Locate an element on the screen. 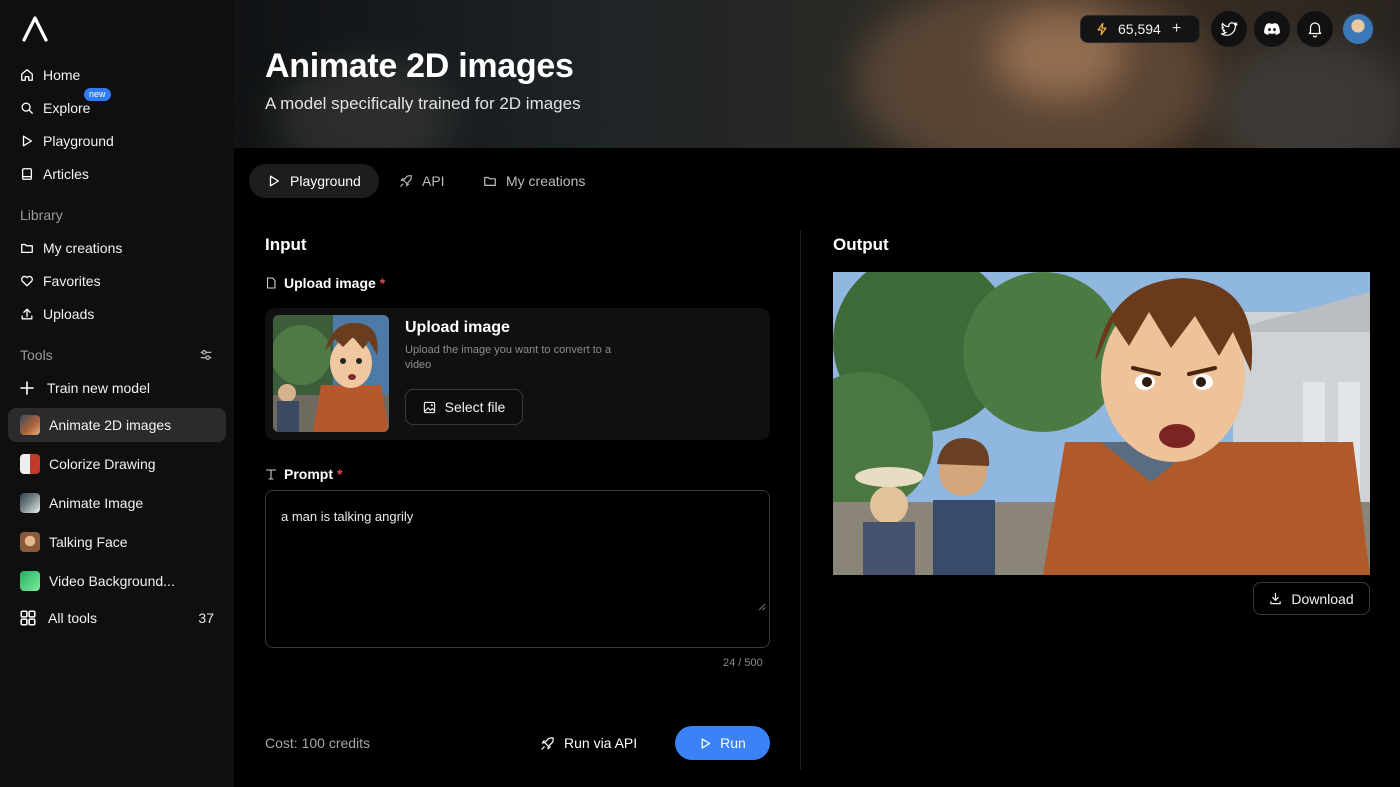  sidebar-item-articles: Articles is located at coordinates (117, 174).